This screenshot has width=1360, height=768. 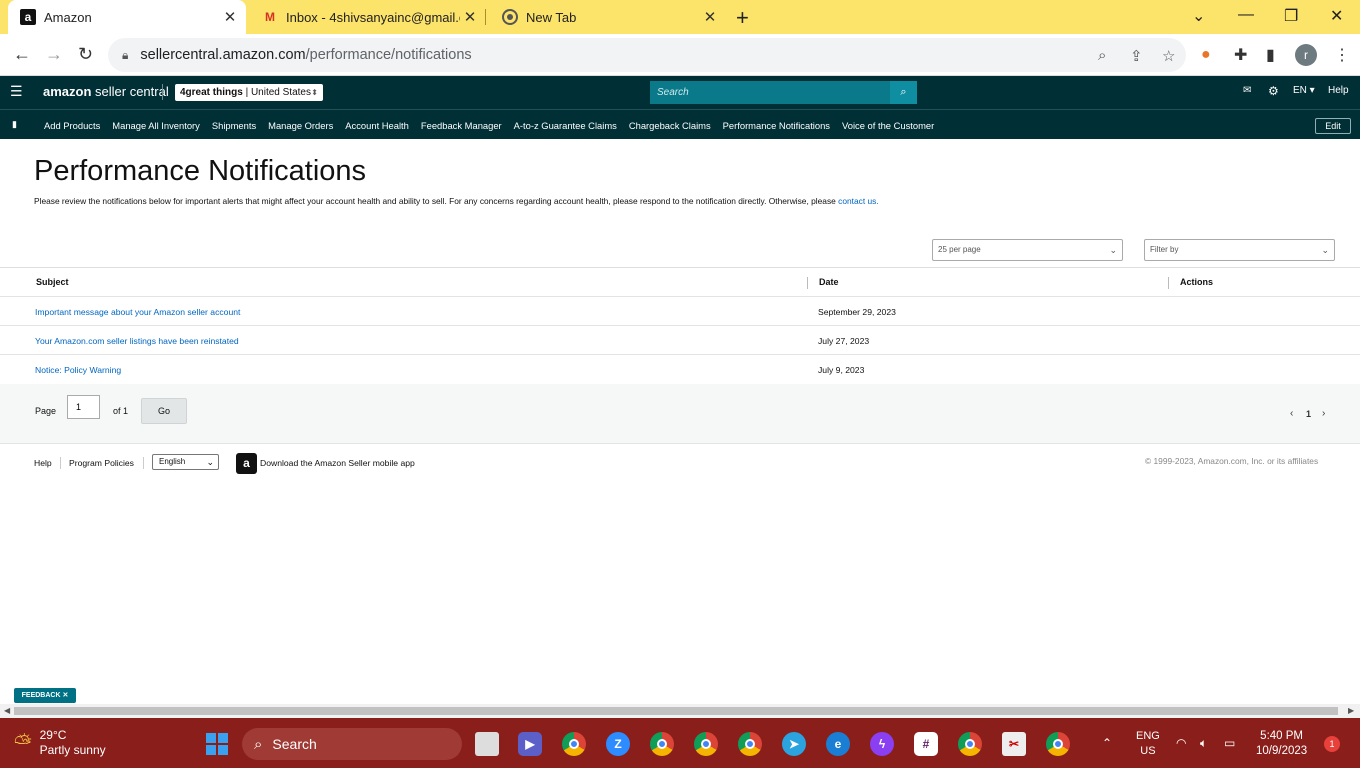 I want to click on slack-icon: #, so click(x=926, y=744).